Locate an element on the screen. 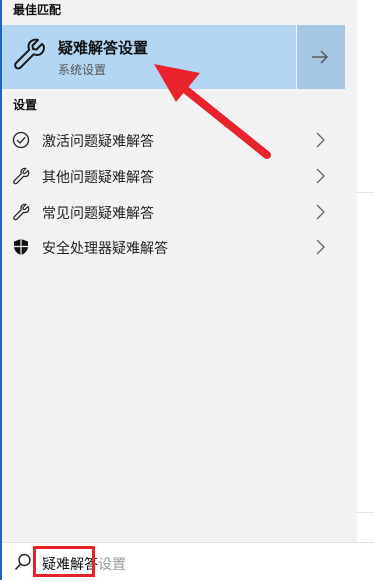 The image size is (374, 581). settings-result-item: 安全处理器疑难解答 is located at coordinates (173, 247).